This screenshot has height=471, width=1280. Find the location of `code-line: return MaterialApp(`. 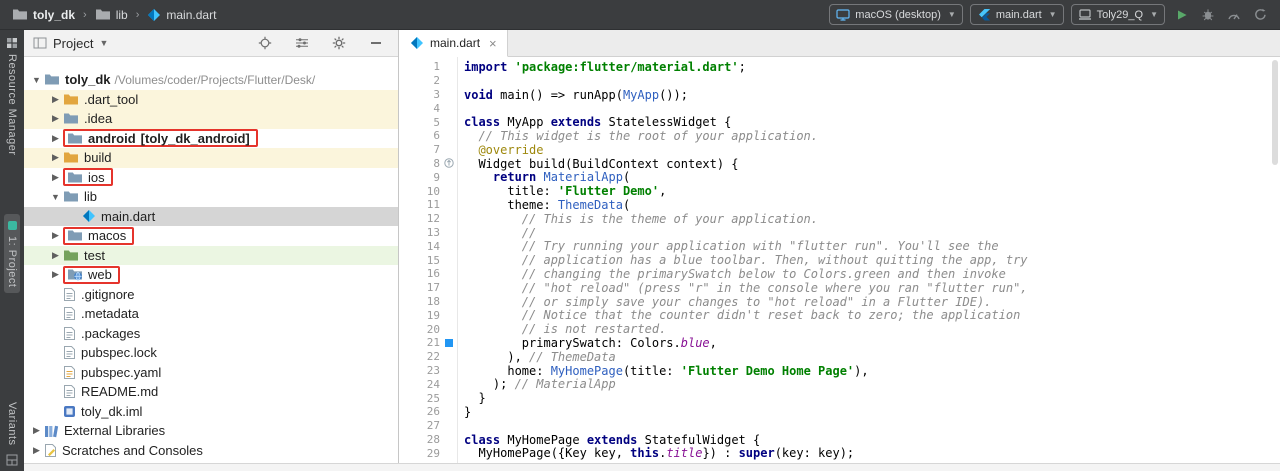

code-line: return MaterialApp( is located at coordinates (867, 177).